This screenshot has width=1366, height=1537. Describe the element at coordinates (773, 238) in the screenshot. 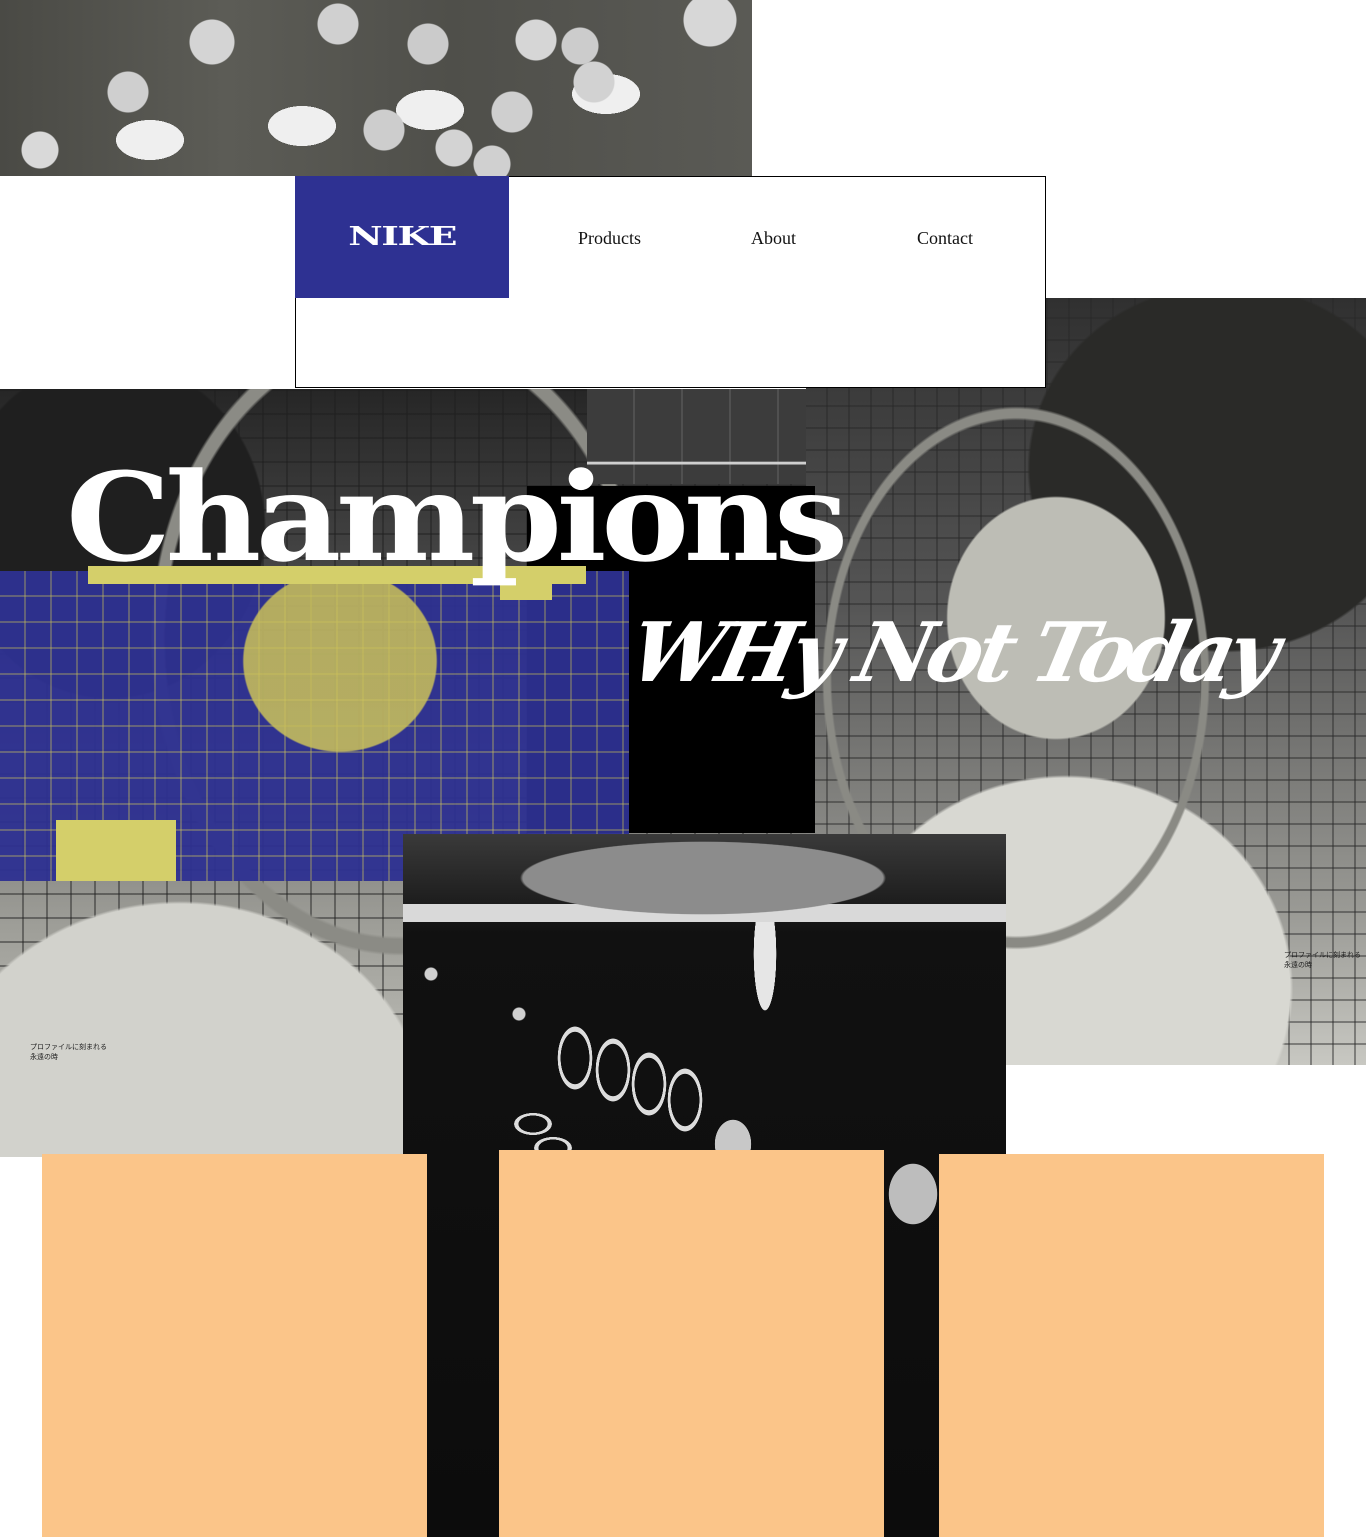

I see `nav-link-about: About` at that location.